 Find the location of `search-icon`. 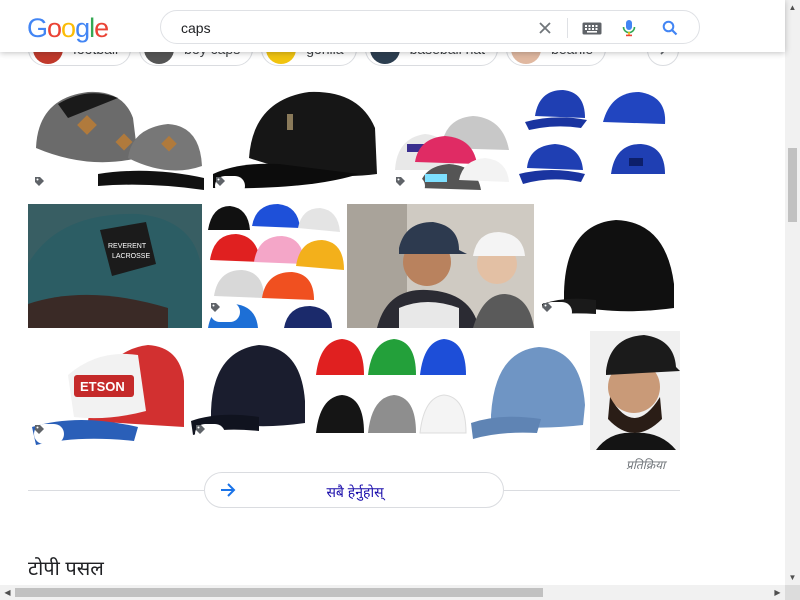

search-icon is located at coordinates (670, 28).